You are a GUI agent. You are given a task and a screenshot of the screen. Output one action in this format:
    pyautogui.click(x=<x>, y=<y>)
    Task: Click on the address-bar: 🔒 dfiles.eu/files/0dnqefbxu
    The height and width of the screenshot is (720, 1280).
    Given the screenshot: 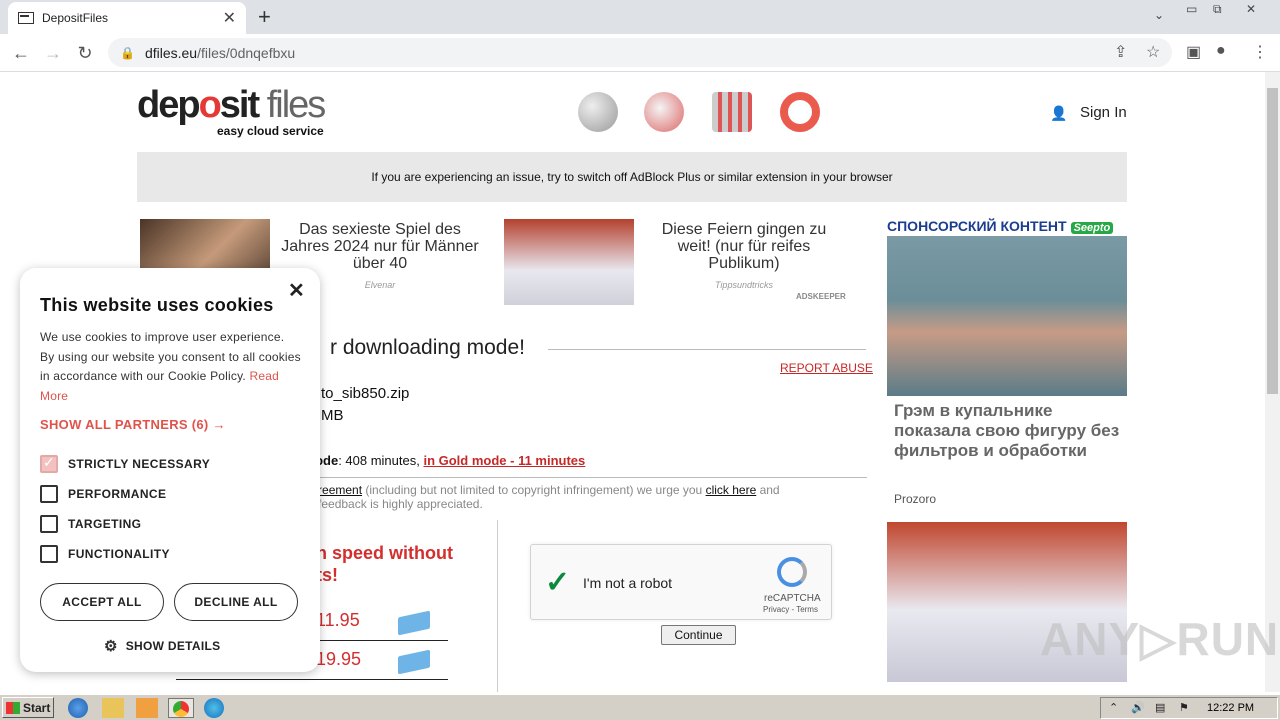 What is the action you would take?
    pyautogui.click(x=640, y=52)
    